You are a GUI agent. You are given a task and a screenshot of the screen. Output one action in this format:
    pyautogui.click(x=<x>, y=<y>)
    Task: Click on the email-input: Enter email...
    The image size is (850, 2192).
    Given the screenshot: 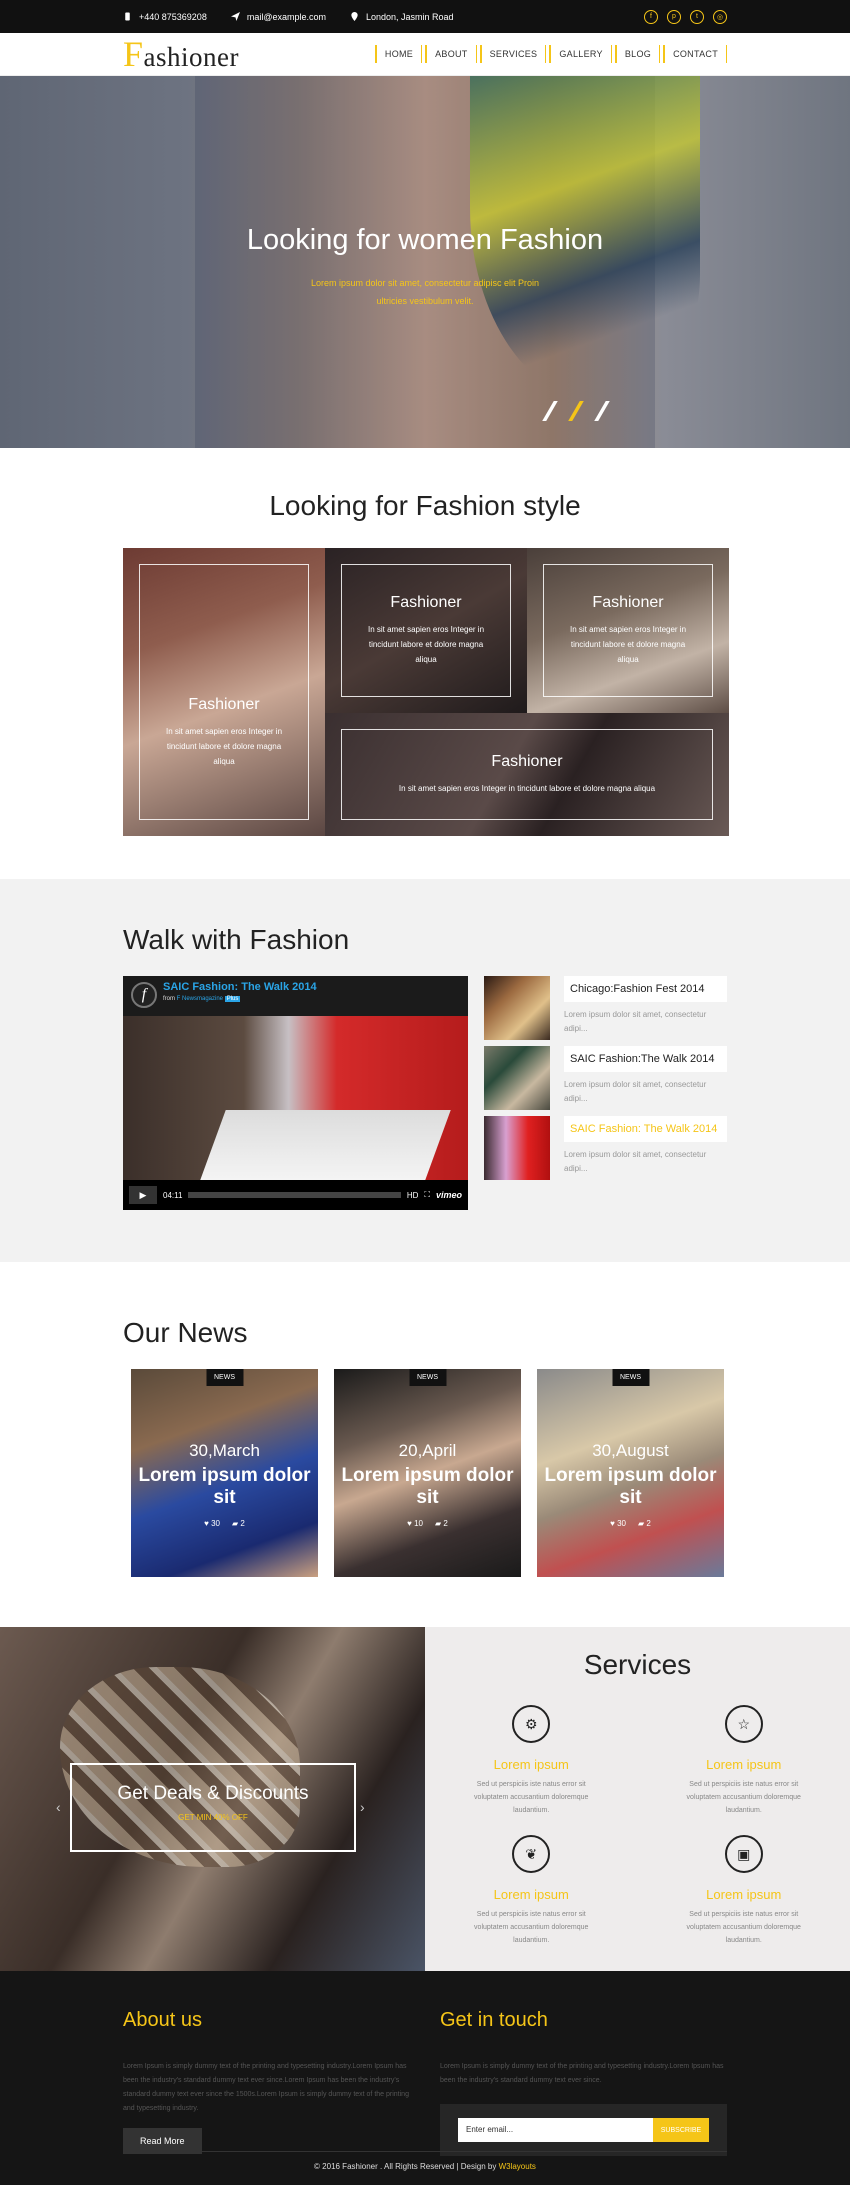 What is the action you would take?
    pyautogui.click(x=555, y=2130)
    